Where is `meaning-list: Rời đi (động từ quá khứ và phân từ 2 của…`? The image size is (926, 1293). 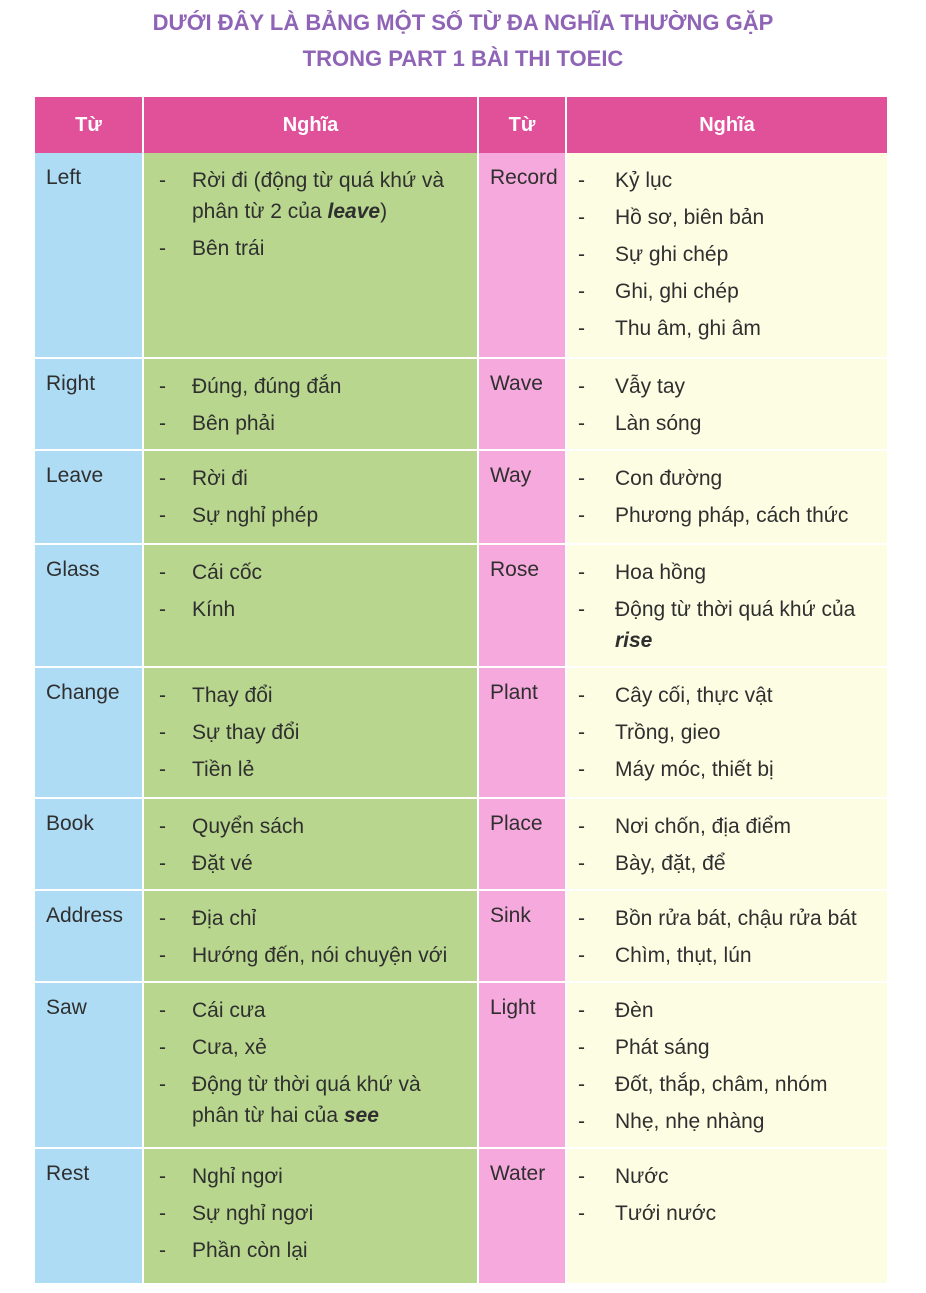
meaning-list: Rời đi (động từ quá khứ và phân từ 2 của… is located at coordinates (310, 213).